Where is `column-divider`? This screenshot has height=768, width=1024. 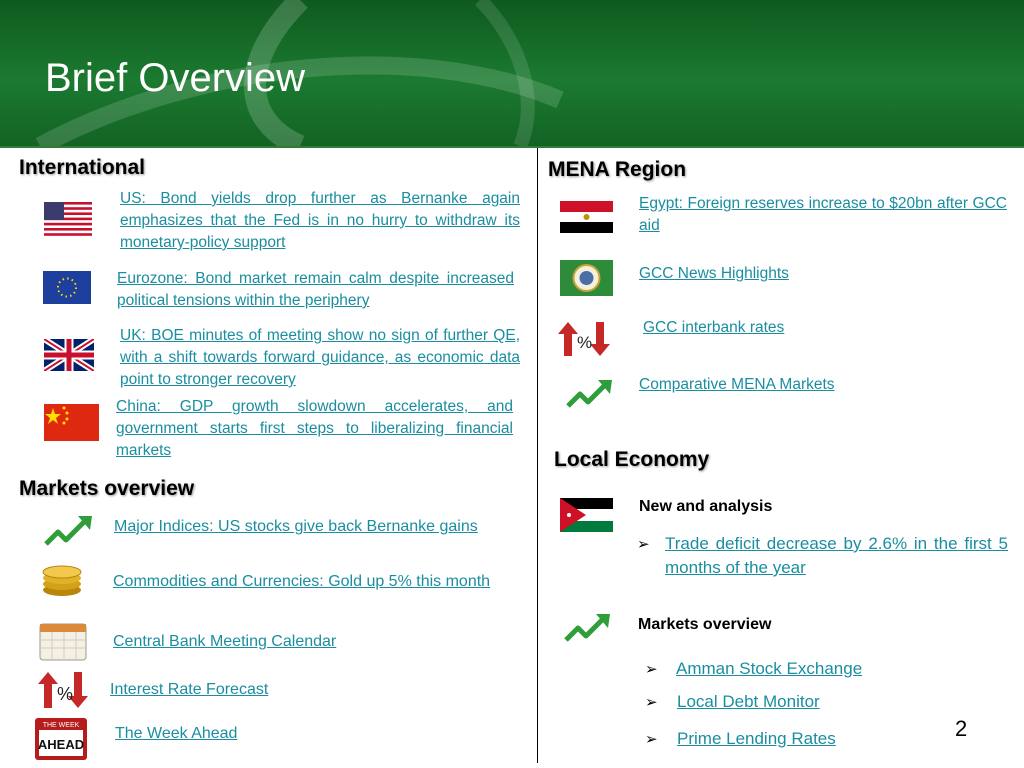
column-divider is located at coordinates (537, 455).